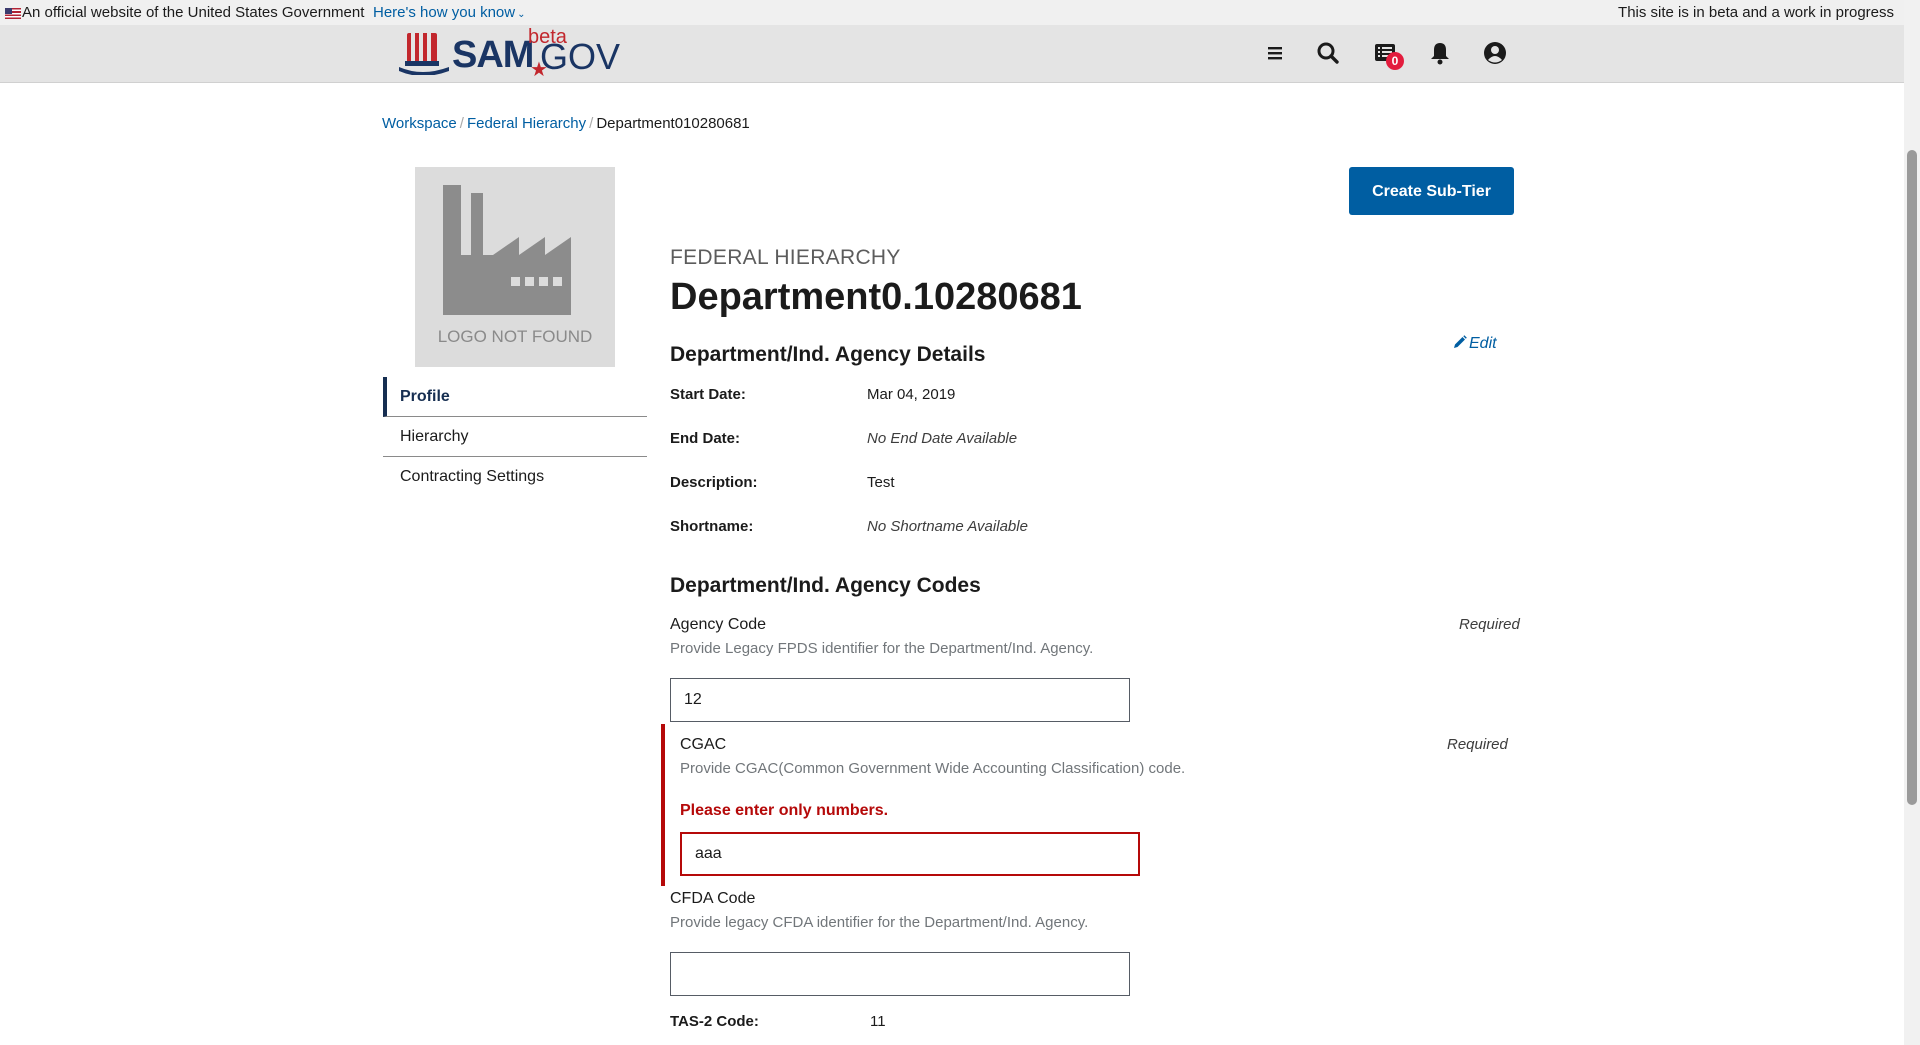  What do you see at coordinates (714, 1021) in the screenshot?
I see `tas2-code-label: TAS-2 Code:` at bounding box center [714, 1021].